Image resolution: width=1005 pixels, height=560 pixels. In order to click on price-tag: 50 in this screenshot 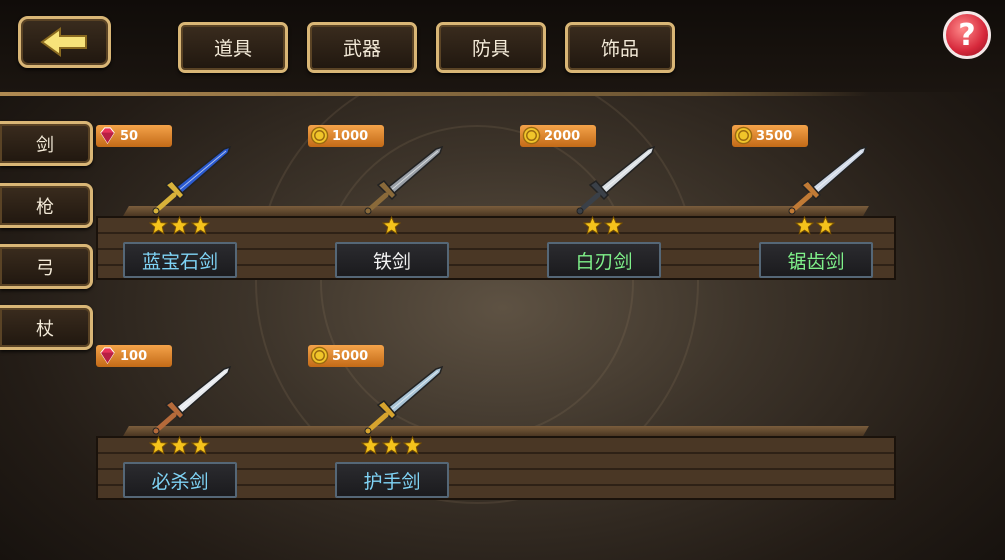, I will do `click(134, 136)`.